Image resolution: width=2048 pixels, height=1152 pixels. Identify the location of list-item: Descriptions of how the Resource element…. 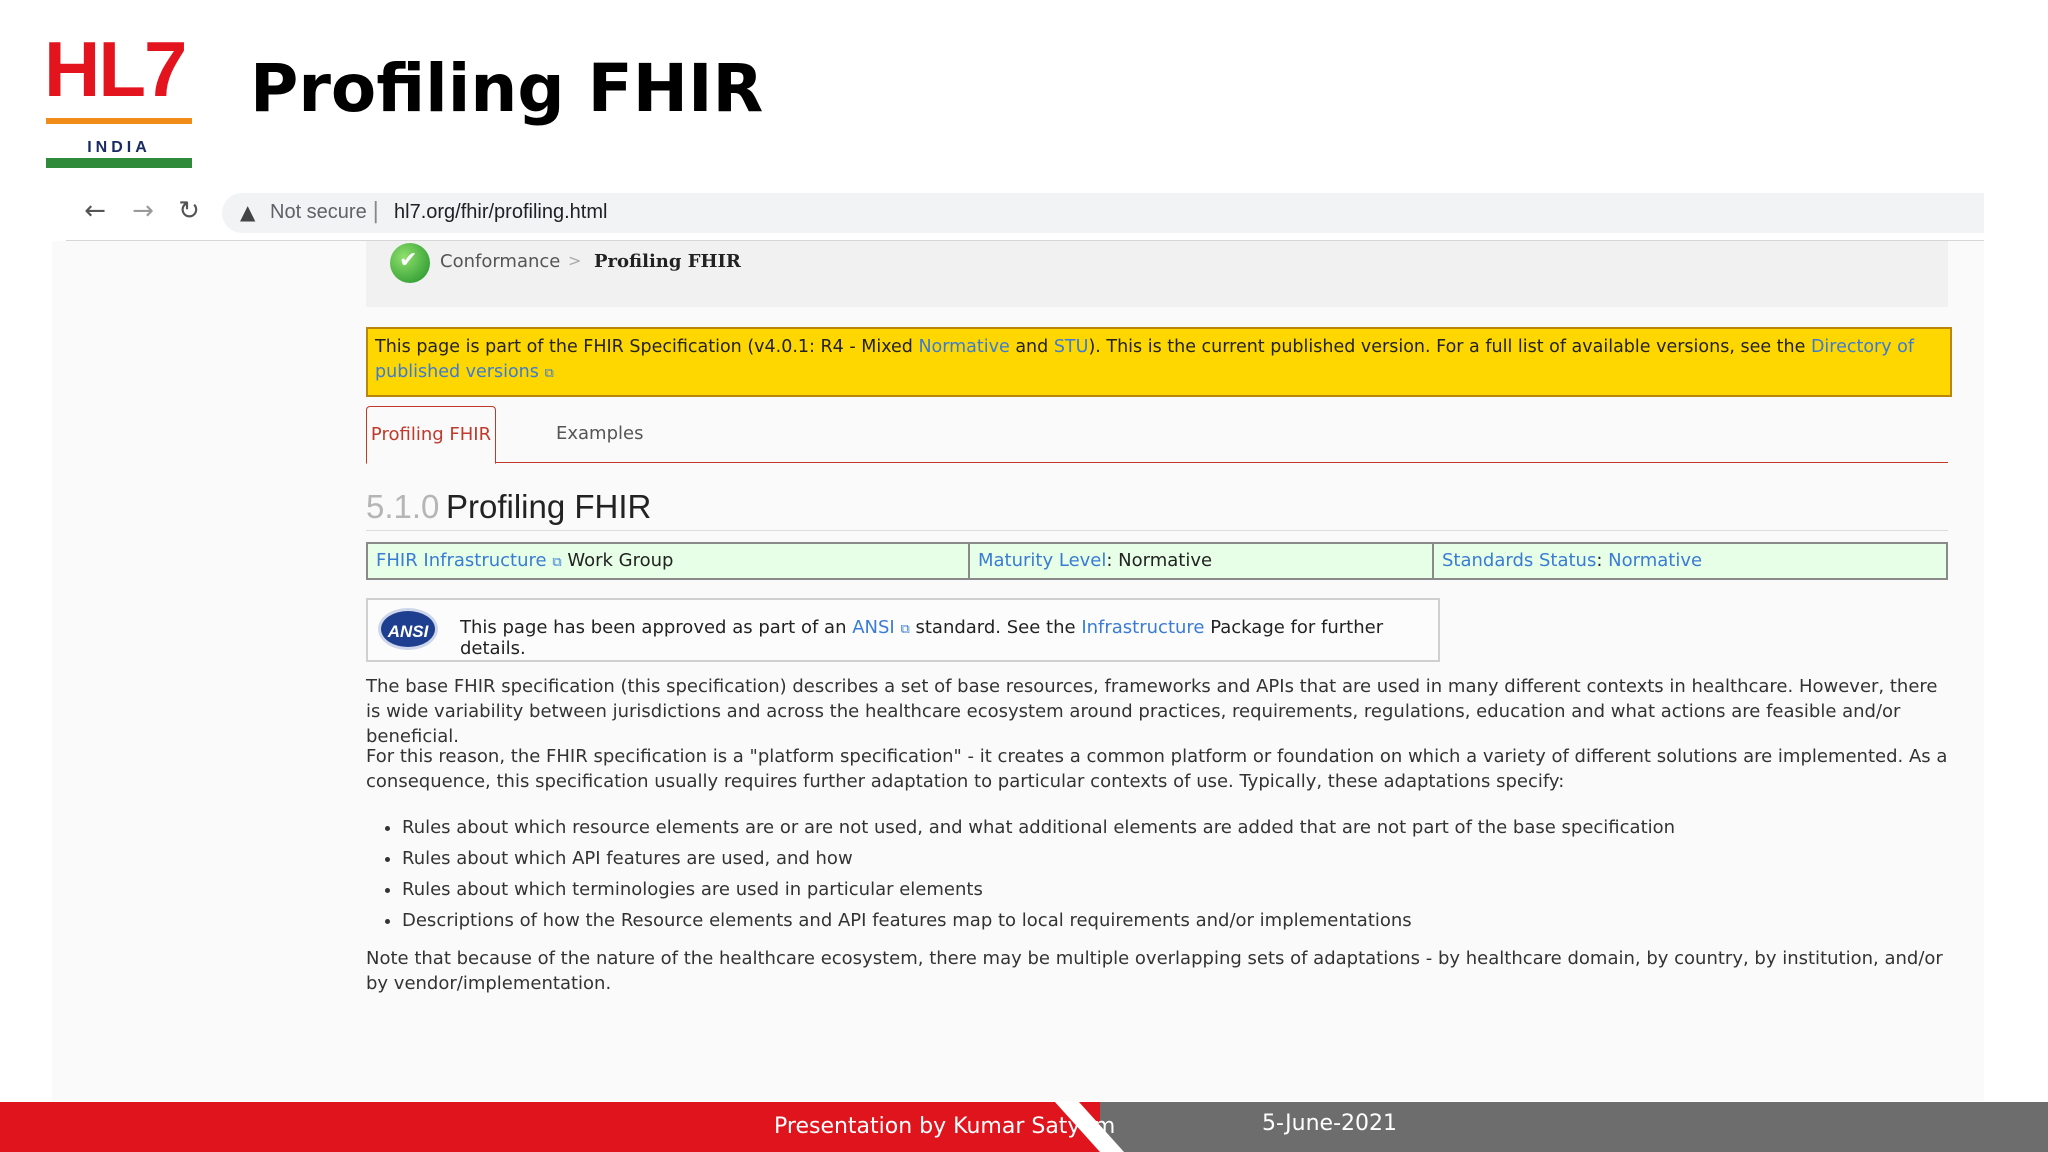
(1193, 920).